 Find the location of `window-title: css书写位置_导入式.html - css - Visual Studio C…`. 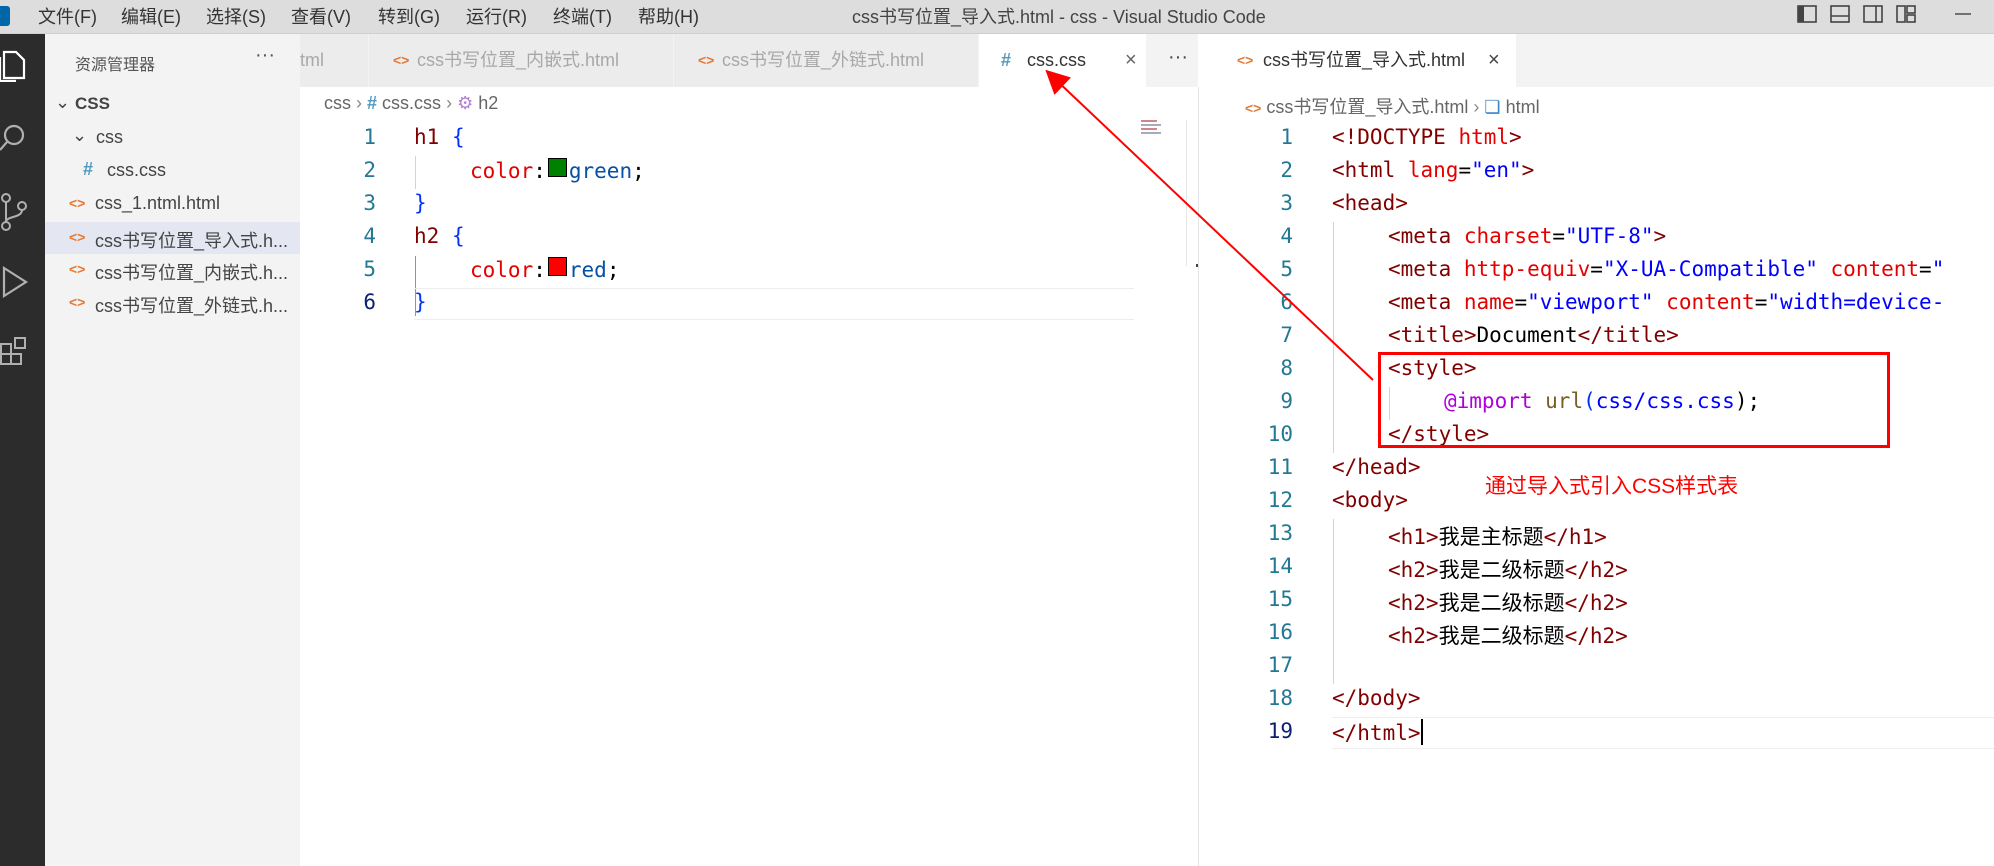

window-title: css书写位置_导入式.html - css - Visual Studio C… is located at coordinates (1059, 17).